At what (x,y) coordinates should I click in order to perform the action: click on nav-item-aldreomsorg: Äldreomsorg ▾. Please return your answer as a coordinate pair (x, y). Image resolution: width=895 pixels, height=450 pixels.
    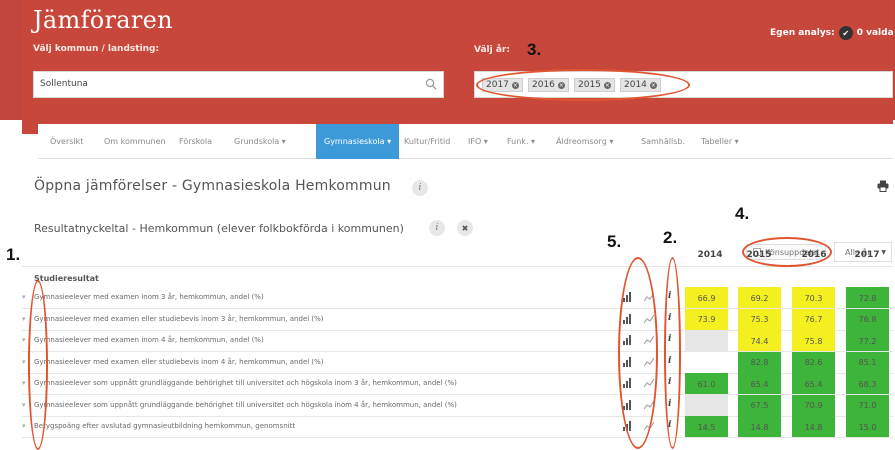
    Looking at the image, I should click on (584, 141).